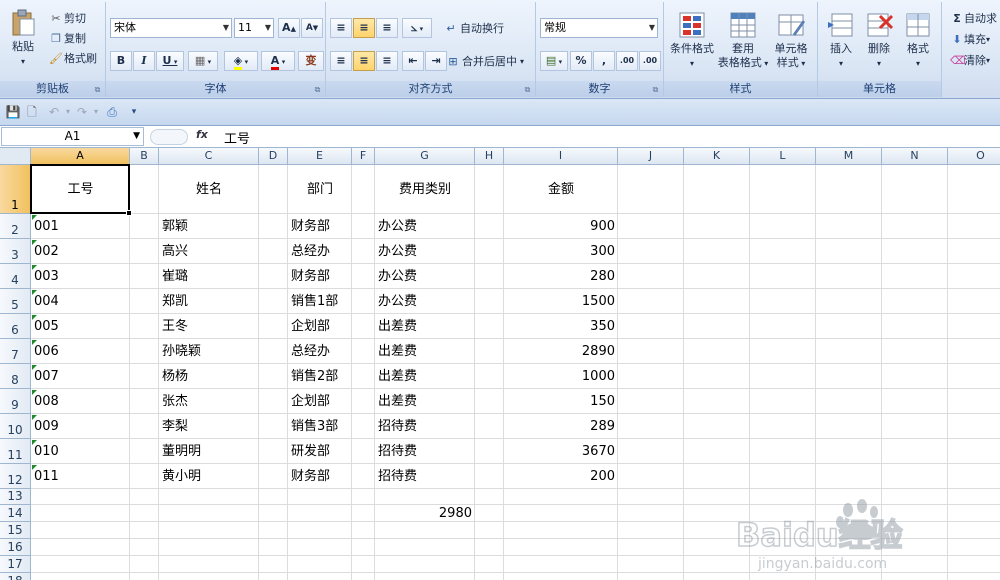 The image size is (1000, 580). I want to click on insert-cells-button: 插入 ▾, so click(841, 40).